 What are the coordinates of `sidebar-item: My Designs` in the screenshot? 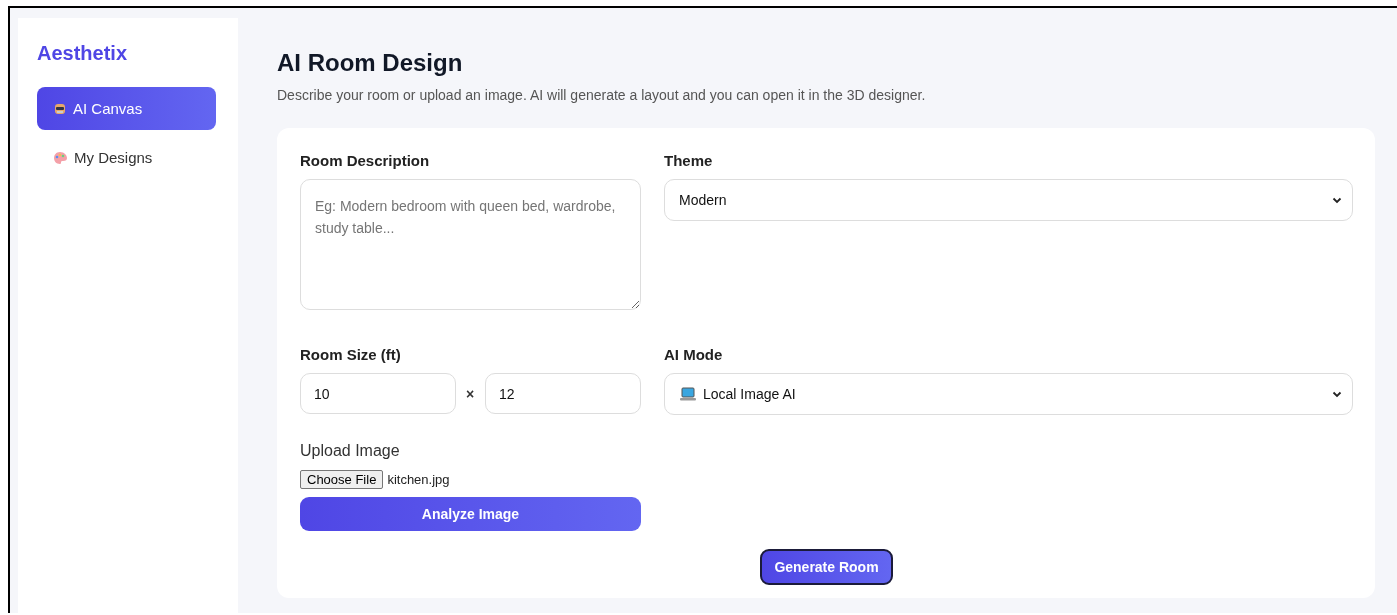 It's located at (126, 157).